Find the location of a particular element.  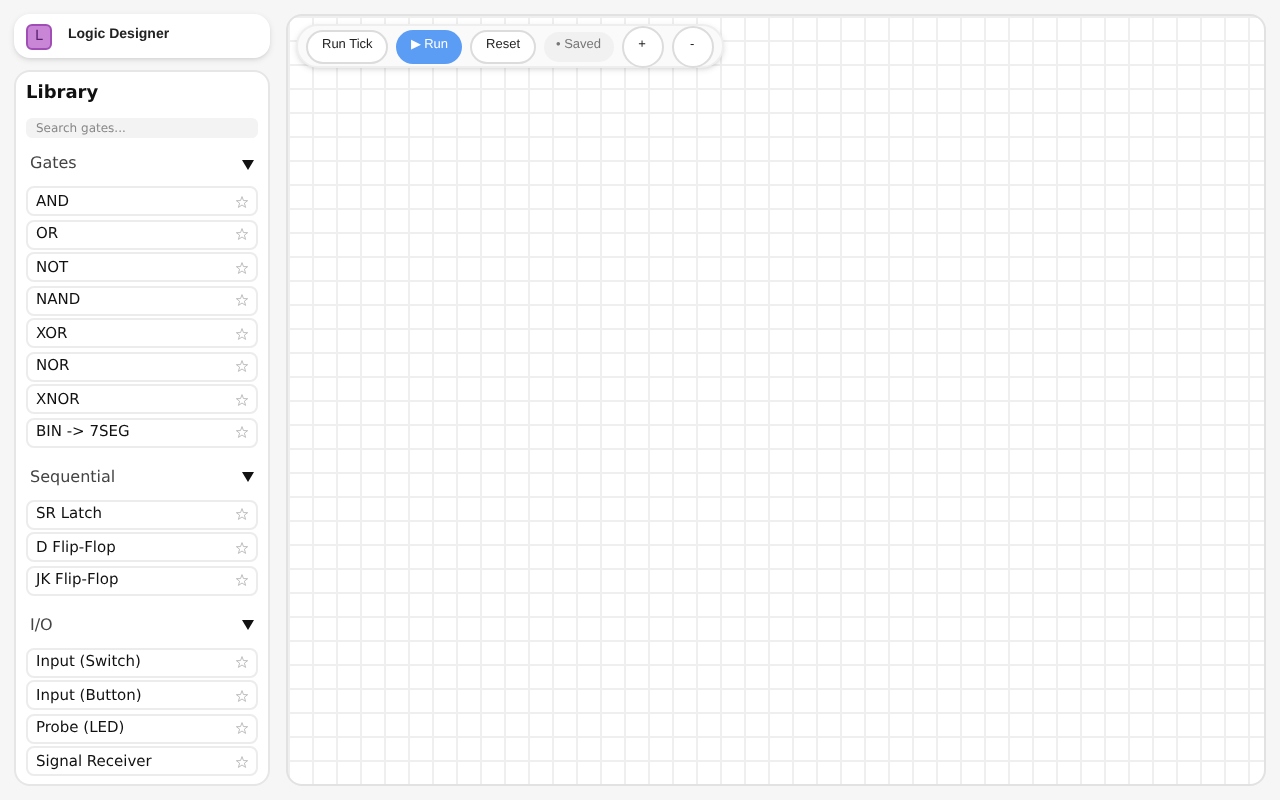

library-title: Library is located at coordinates (63, 94).